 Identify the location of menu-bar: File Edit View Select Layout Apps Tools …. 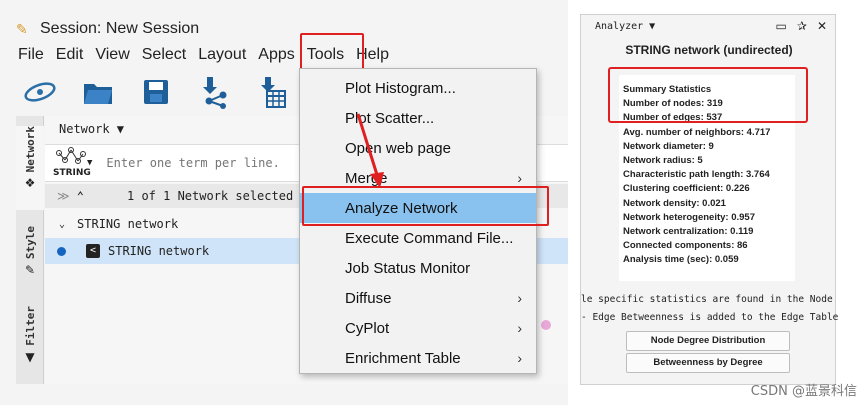
(284, 54).